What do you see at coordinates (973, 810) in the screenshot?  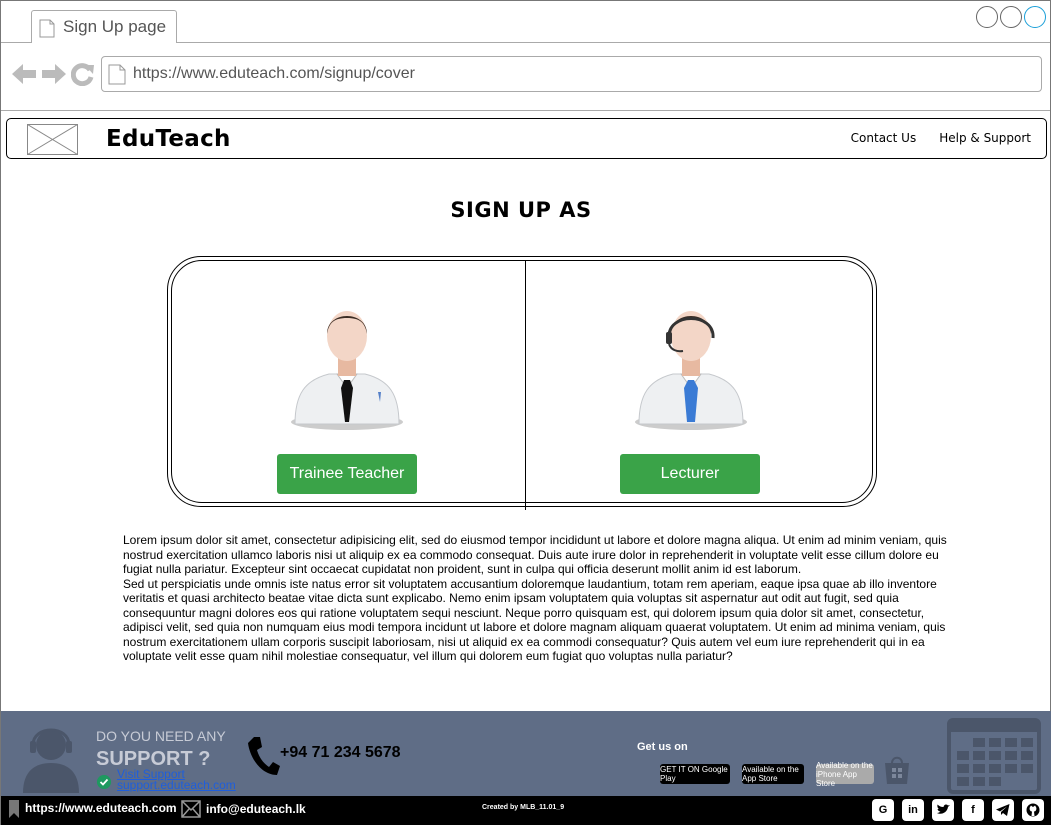 I see `facebook-icon: f` at bounding box center [973, 810].